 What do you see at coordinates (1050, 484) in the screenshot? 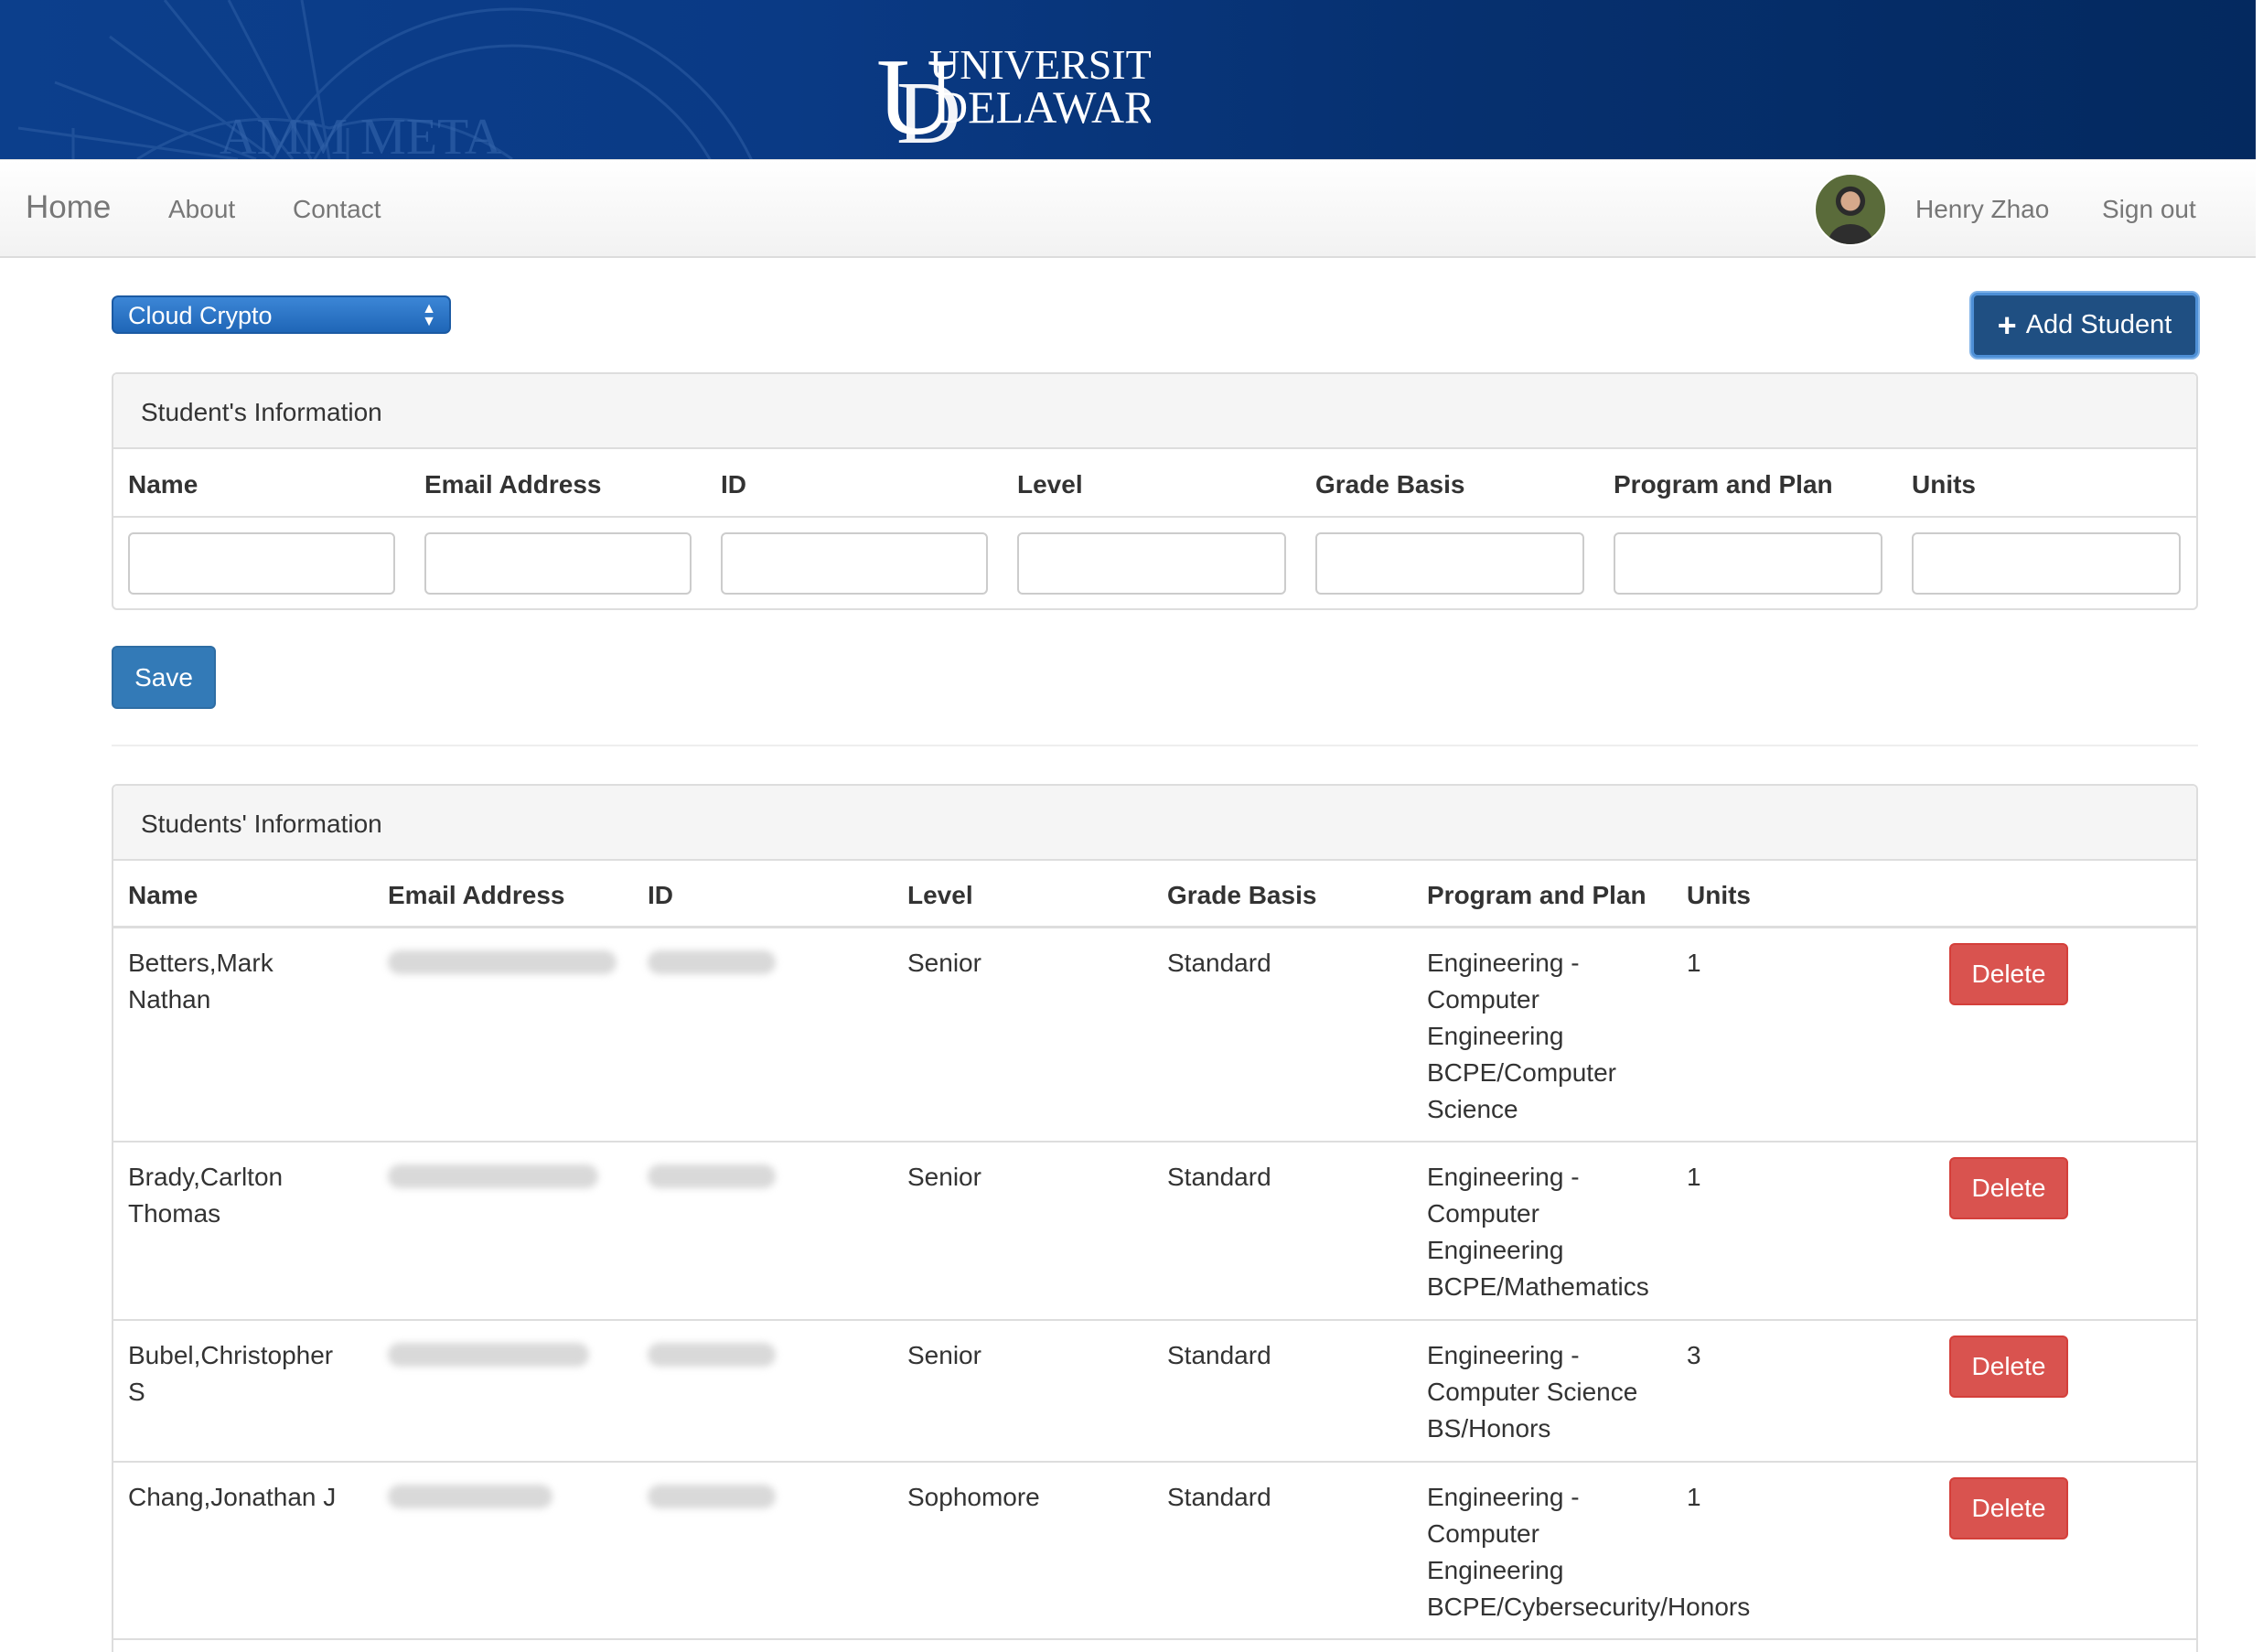
I see `form-header-level: Level` at bounding box center [1050, 484].